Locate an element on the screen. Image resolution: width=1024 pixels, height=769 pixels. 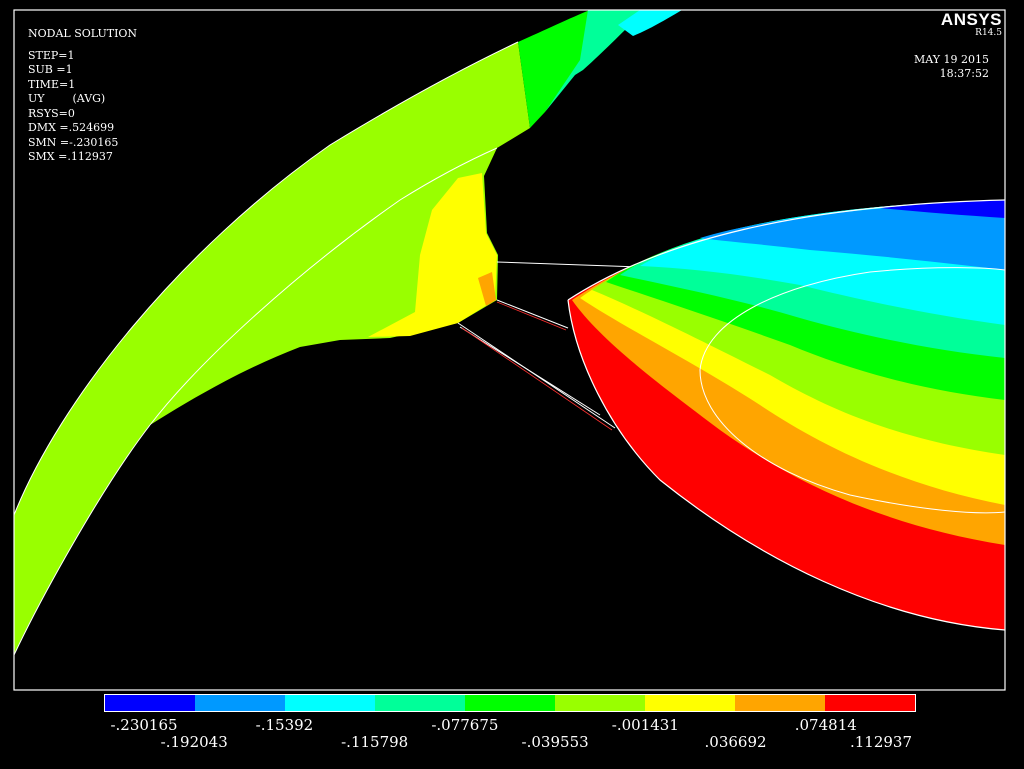
info-step: STEP=1 is located at coordinates (51, 55).